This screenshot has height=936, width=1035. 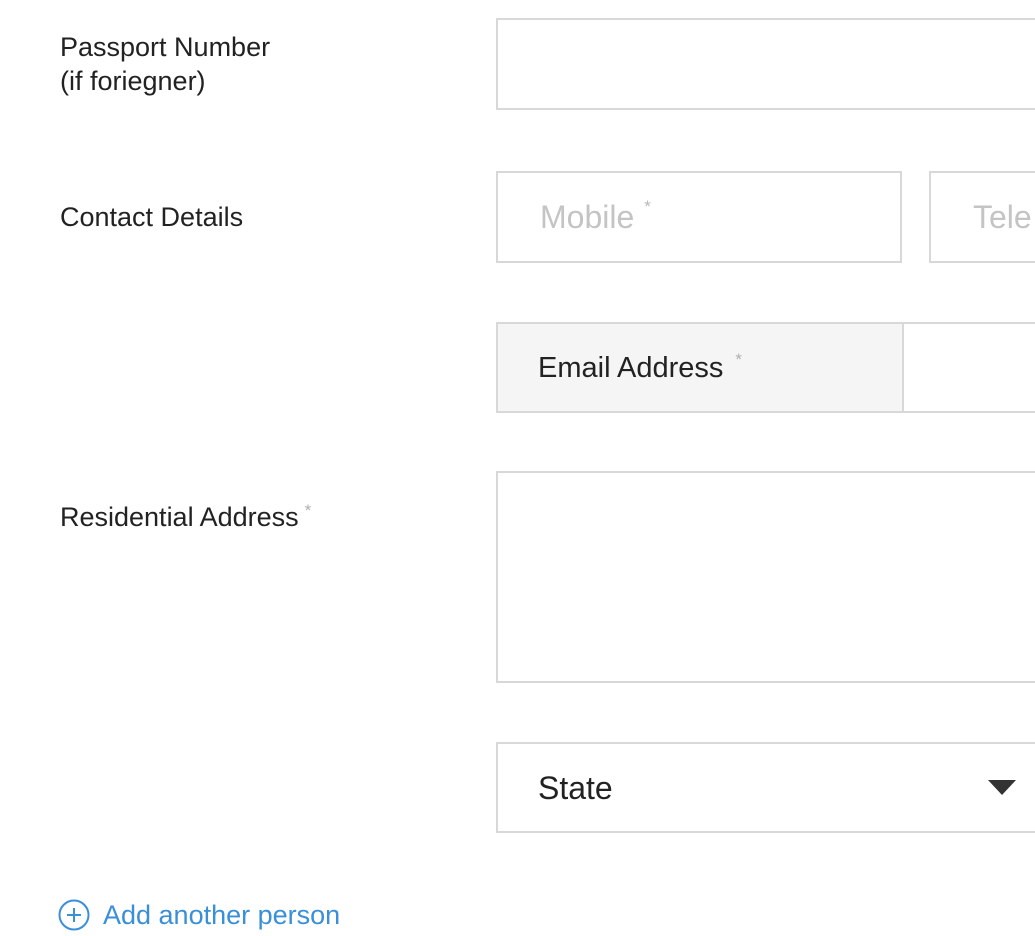 I want to click on residential-address-label: Residential Address *, so click(x=185, y=517).